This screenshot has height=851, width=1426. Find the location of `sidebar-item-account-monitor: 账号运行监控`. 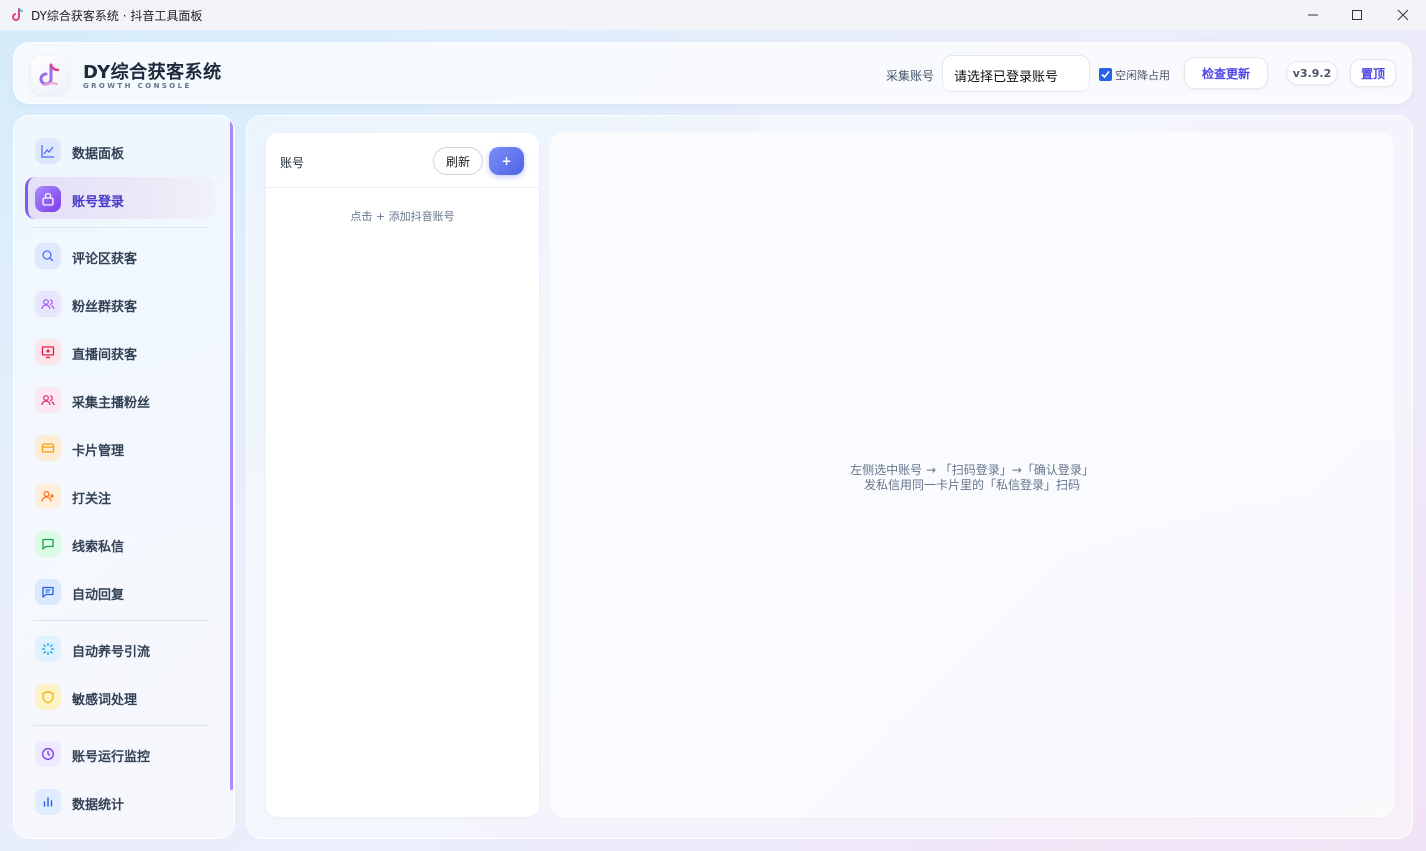

sidebar-item-account-monitor: 账号运行监控 is located at coordinates (120, 753).